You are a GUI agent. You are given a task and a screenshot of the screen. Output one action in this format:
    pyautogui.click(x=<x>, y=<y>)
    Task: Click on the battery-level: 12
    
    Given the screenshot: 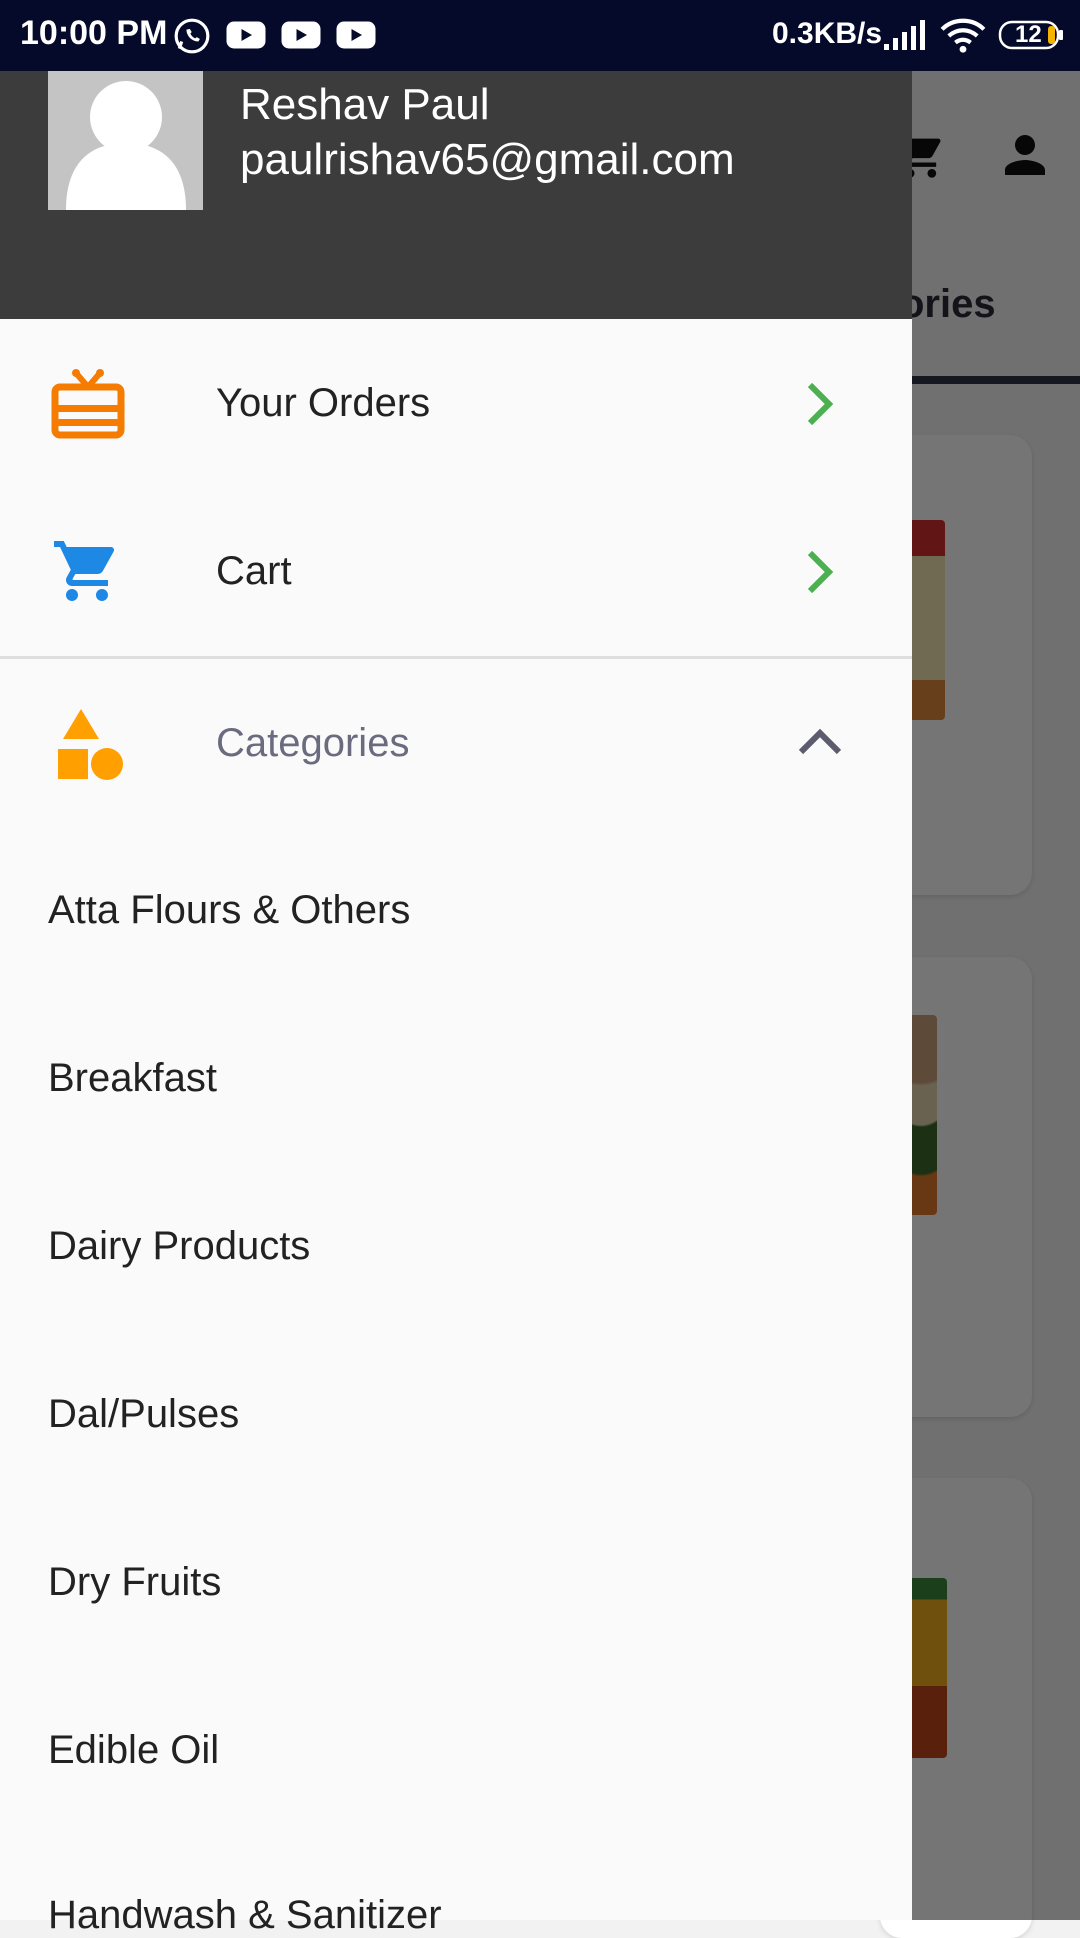 What is the action you would take?
    pyautogui.click(x=1028, y=34)
    